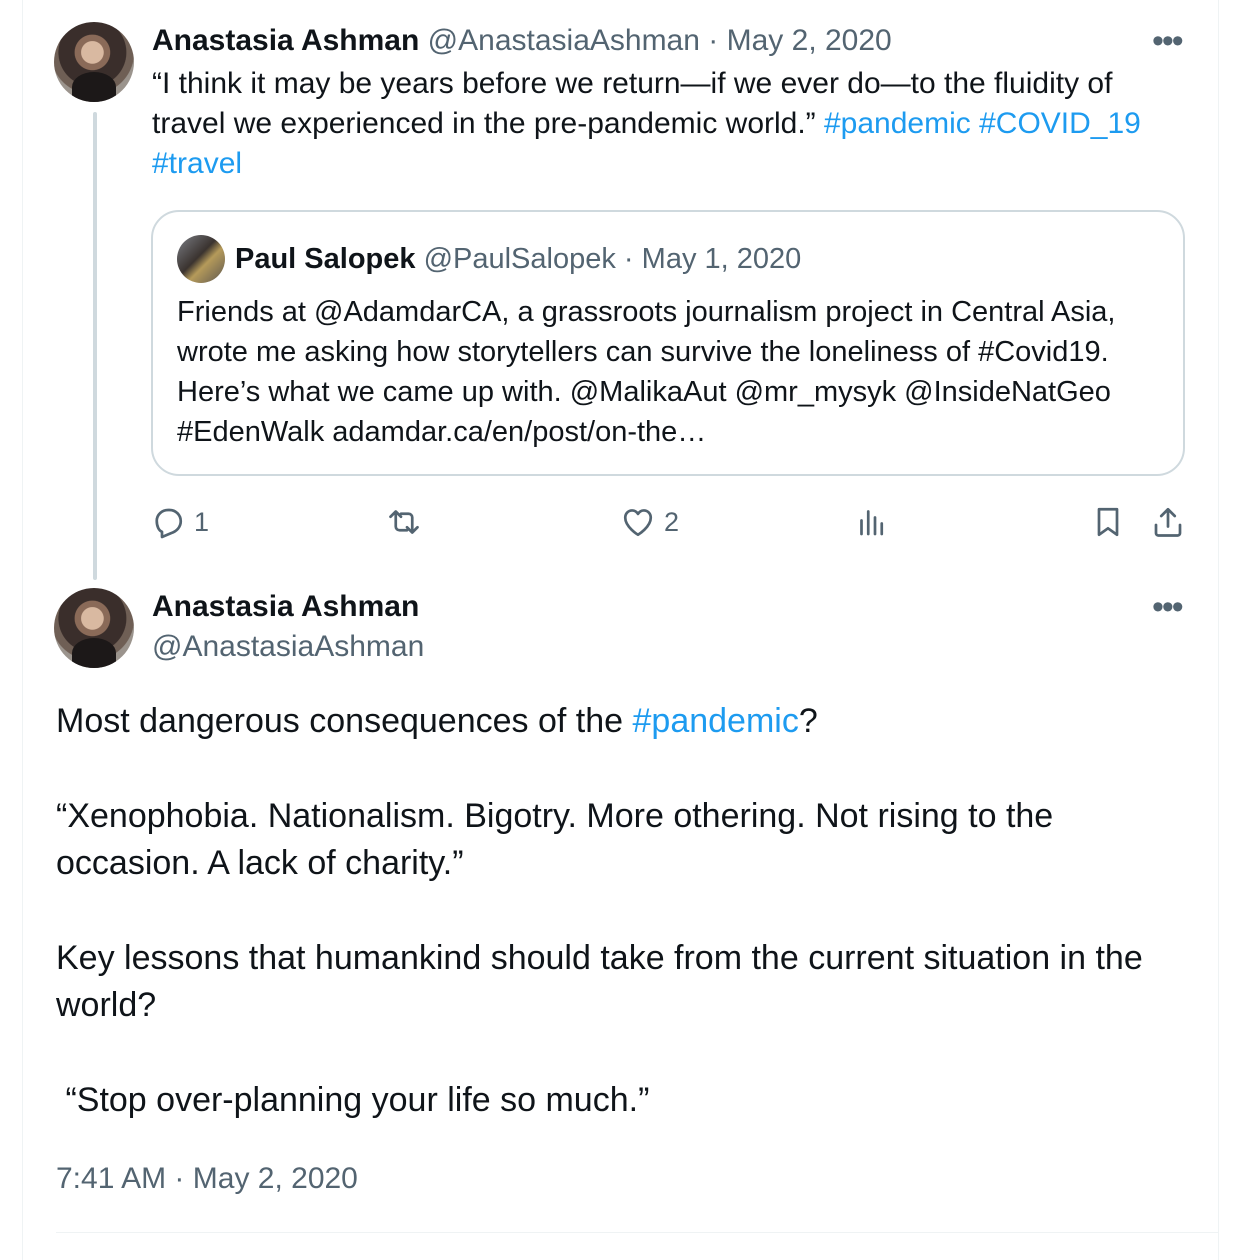 The image size is (1256, 1260). Describe the element at coordinates (201, 259) in the screenshot. I see `quote-avatar` at that location.